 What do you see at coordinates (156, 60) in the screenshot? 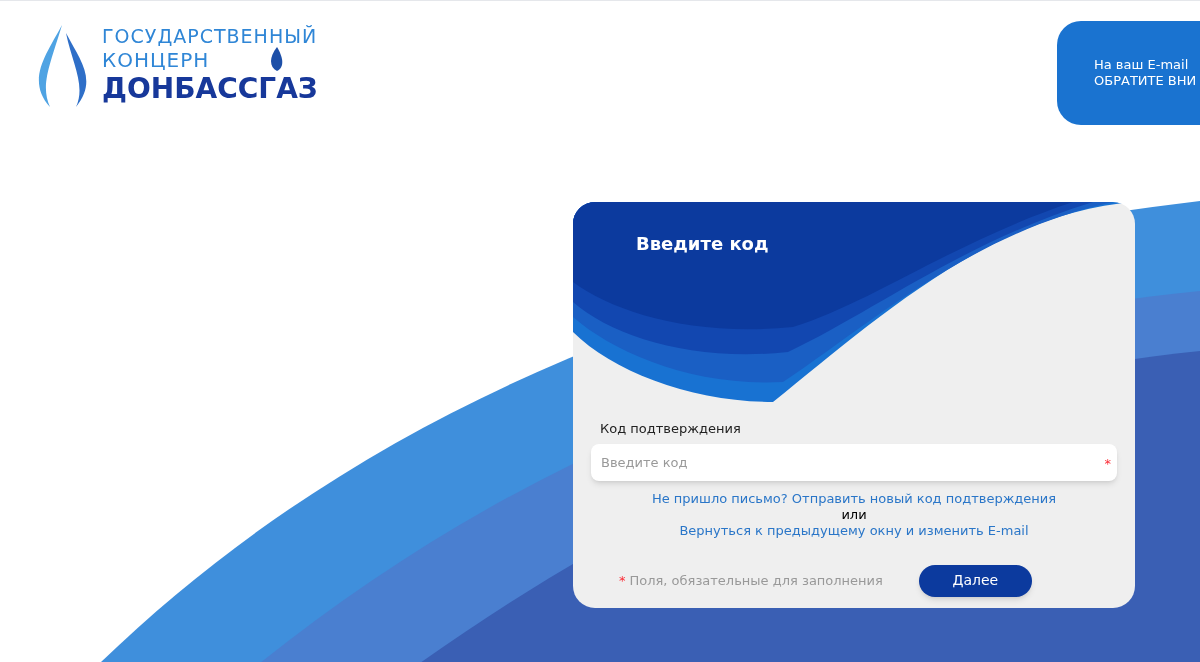
I see `logo-text: КОНЦЕРН` at bounding box center [156, 60].